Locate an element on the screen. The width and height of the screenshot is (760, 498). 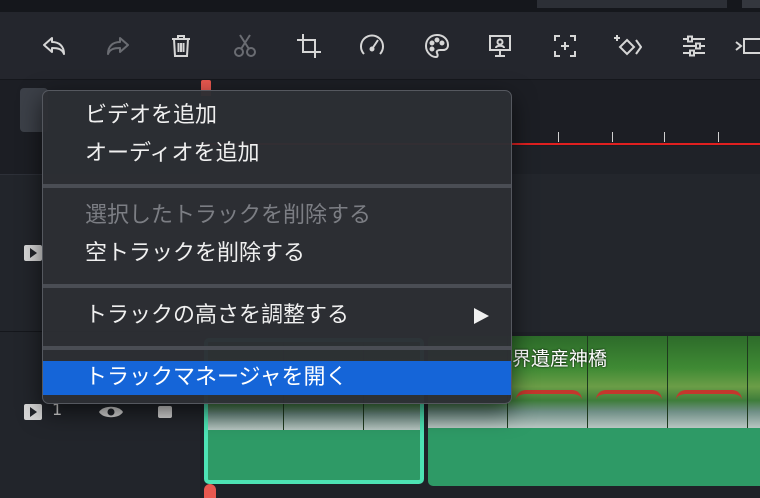
crop-button is located at coordinates (309, 46).